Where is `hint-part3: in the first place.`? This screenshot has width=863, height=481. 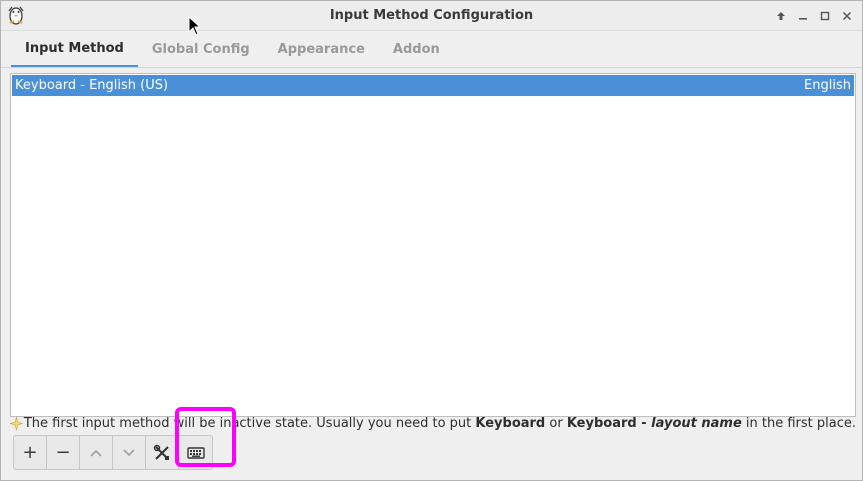
hint-part3: in the first place. is located at coordinates (798, 423).